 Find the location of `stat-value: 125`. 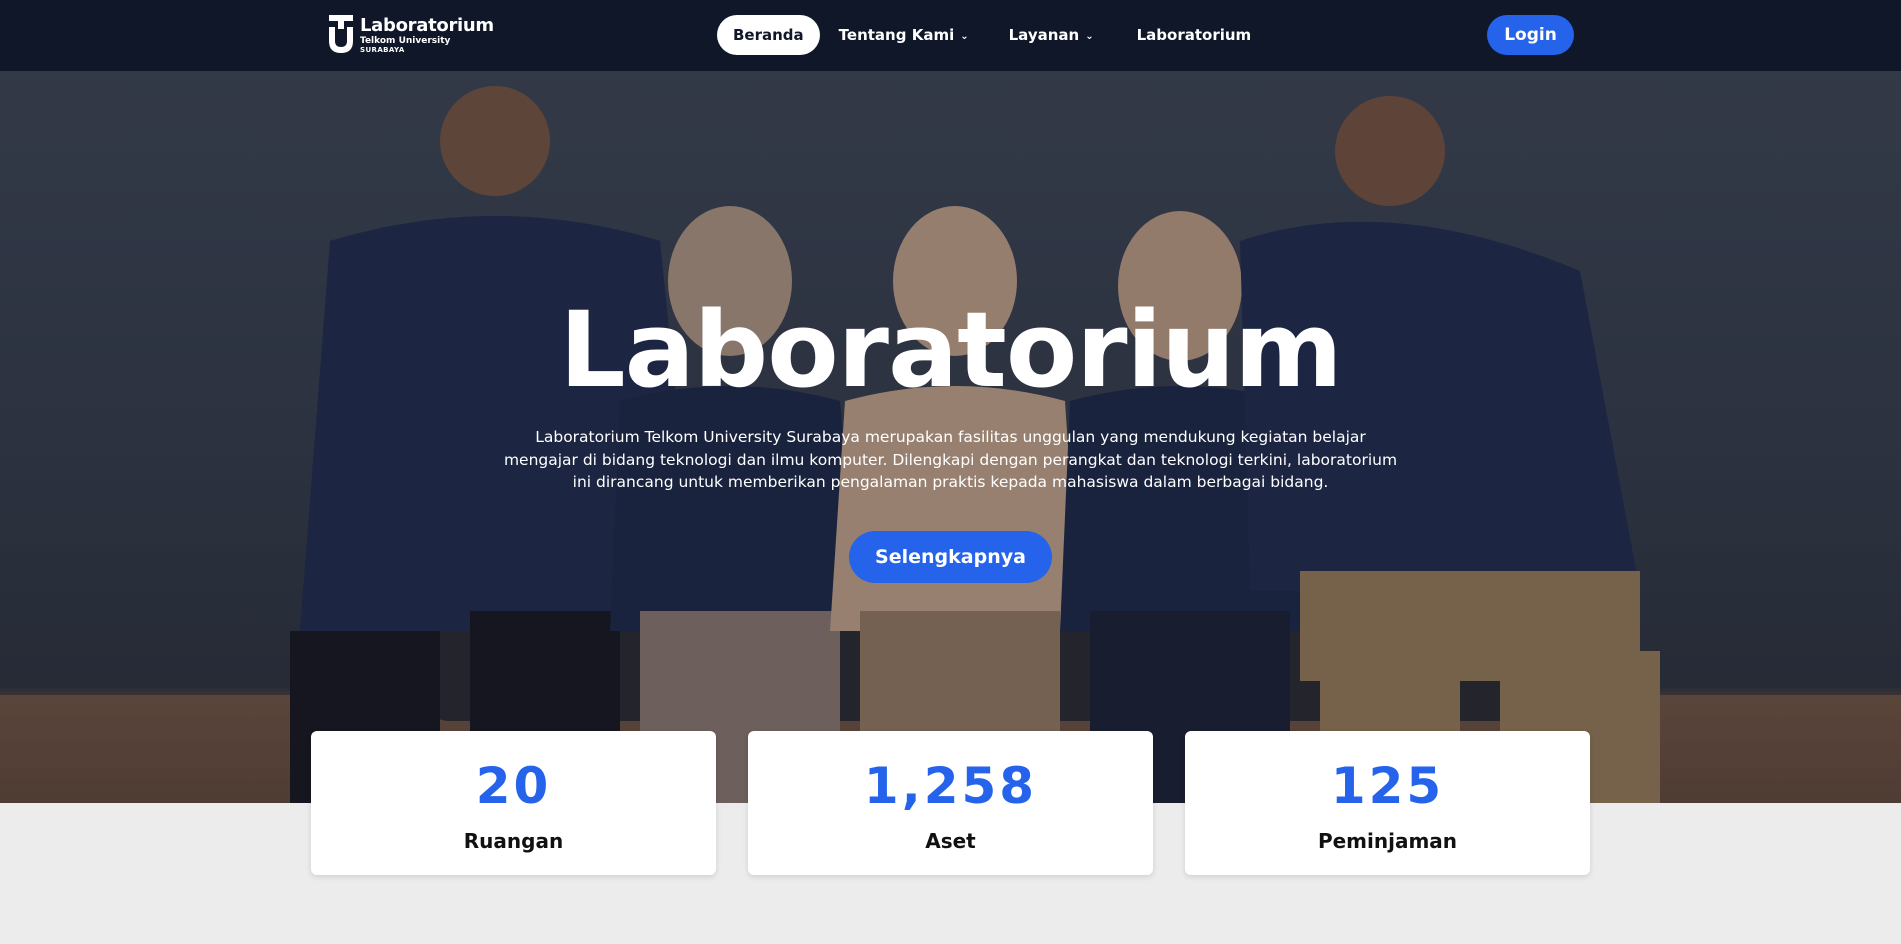

stat-value: 125 is located at coordinates (1387, 786).